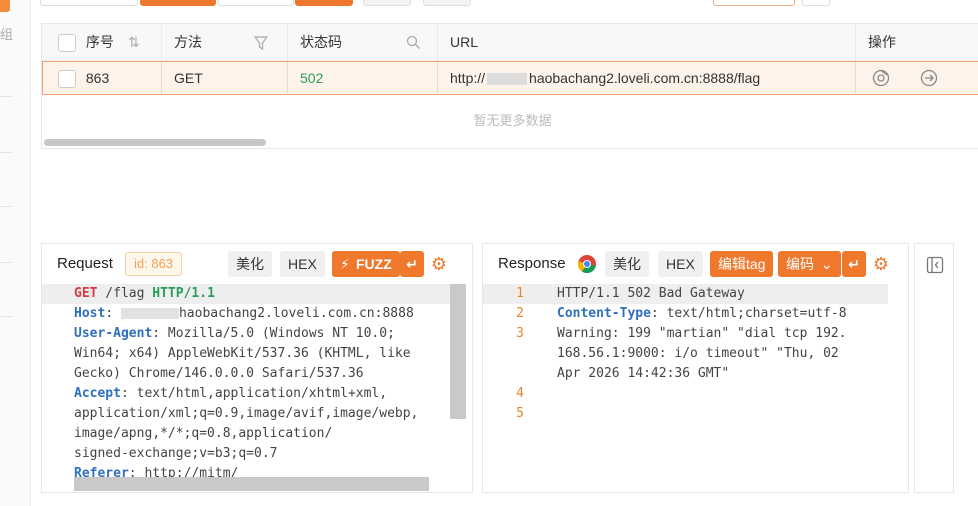 This screenshot has width=978, height=506. Describe the element at coordinates (917, 78) in the screenshot. I see `cell-actions` at that location.